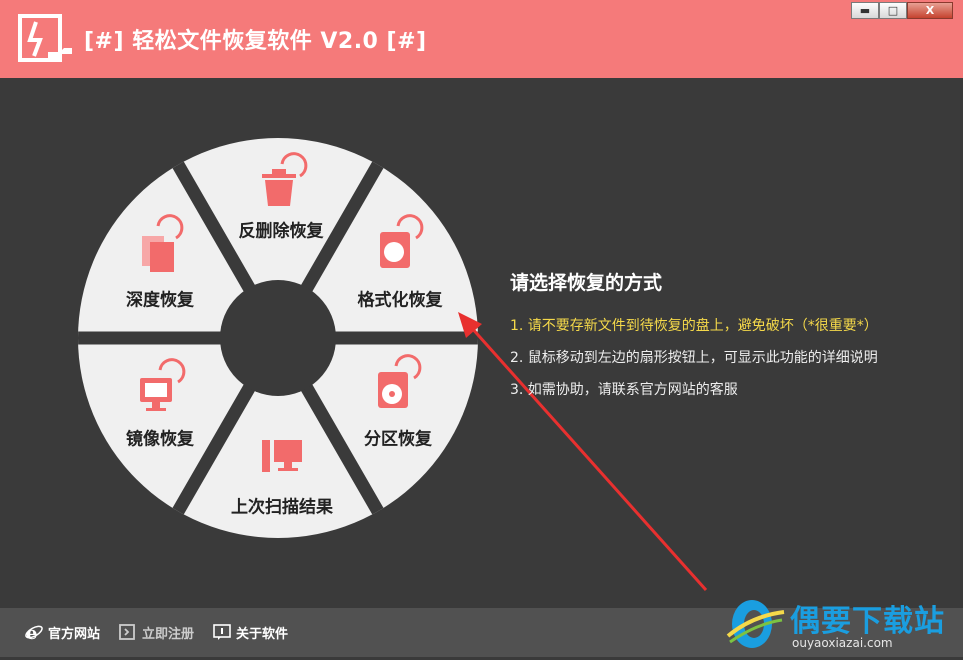  I want to click on ie-browser-icon: e, so click(34, 632).